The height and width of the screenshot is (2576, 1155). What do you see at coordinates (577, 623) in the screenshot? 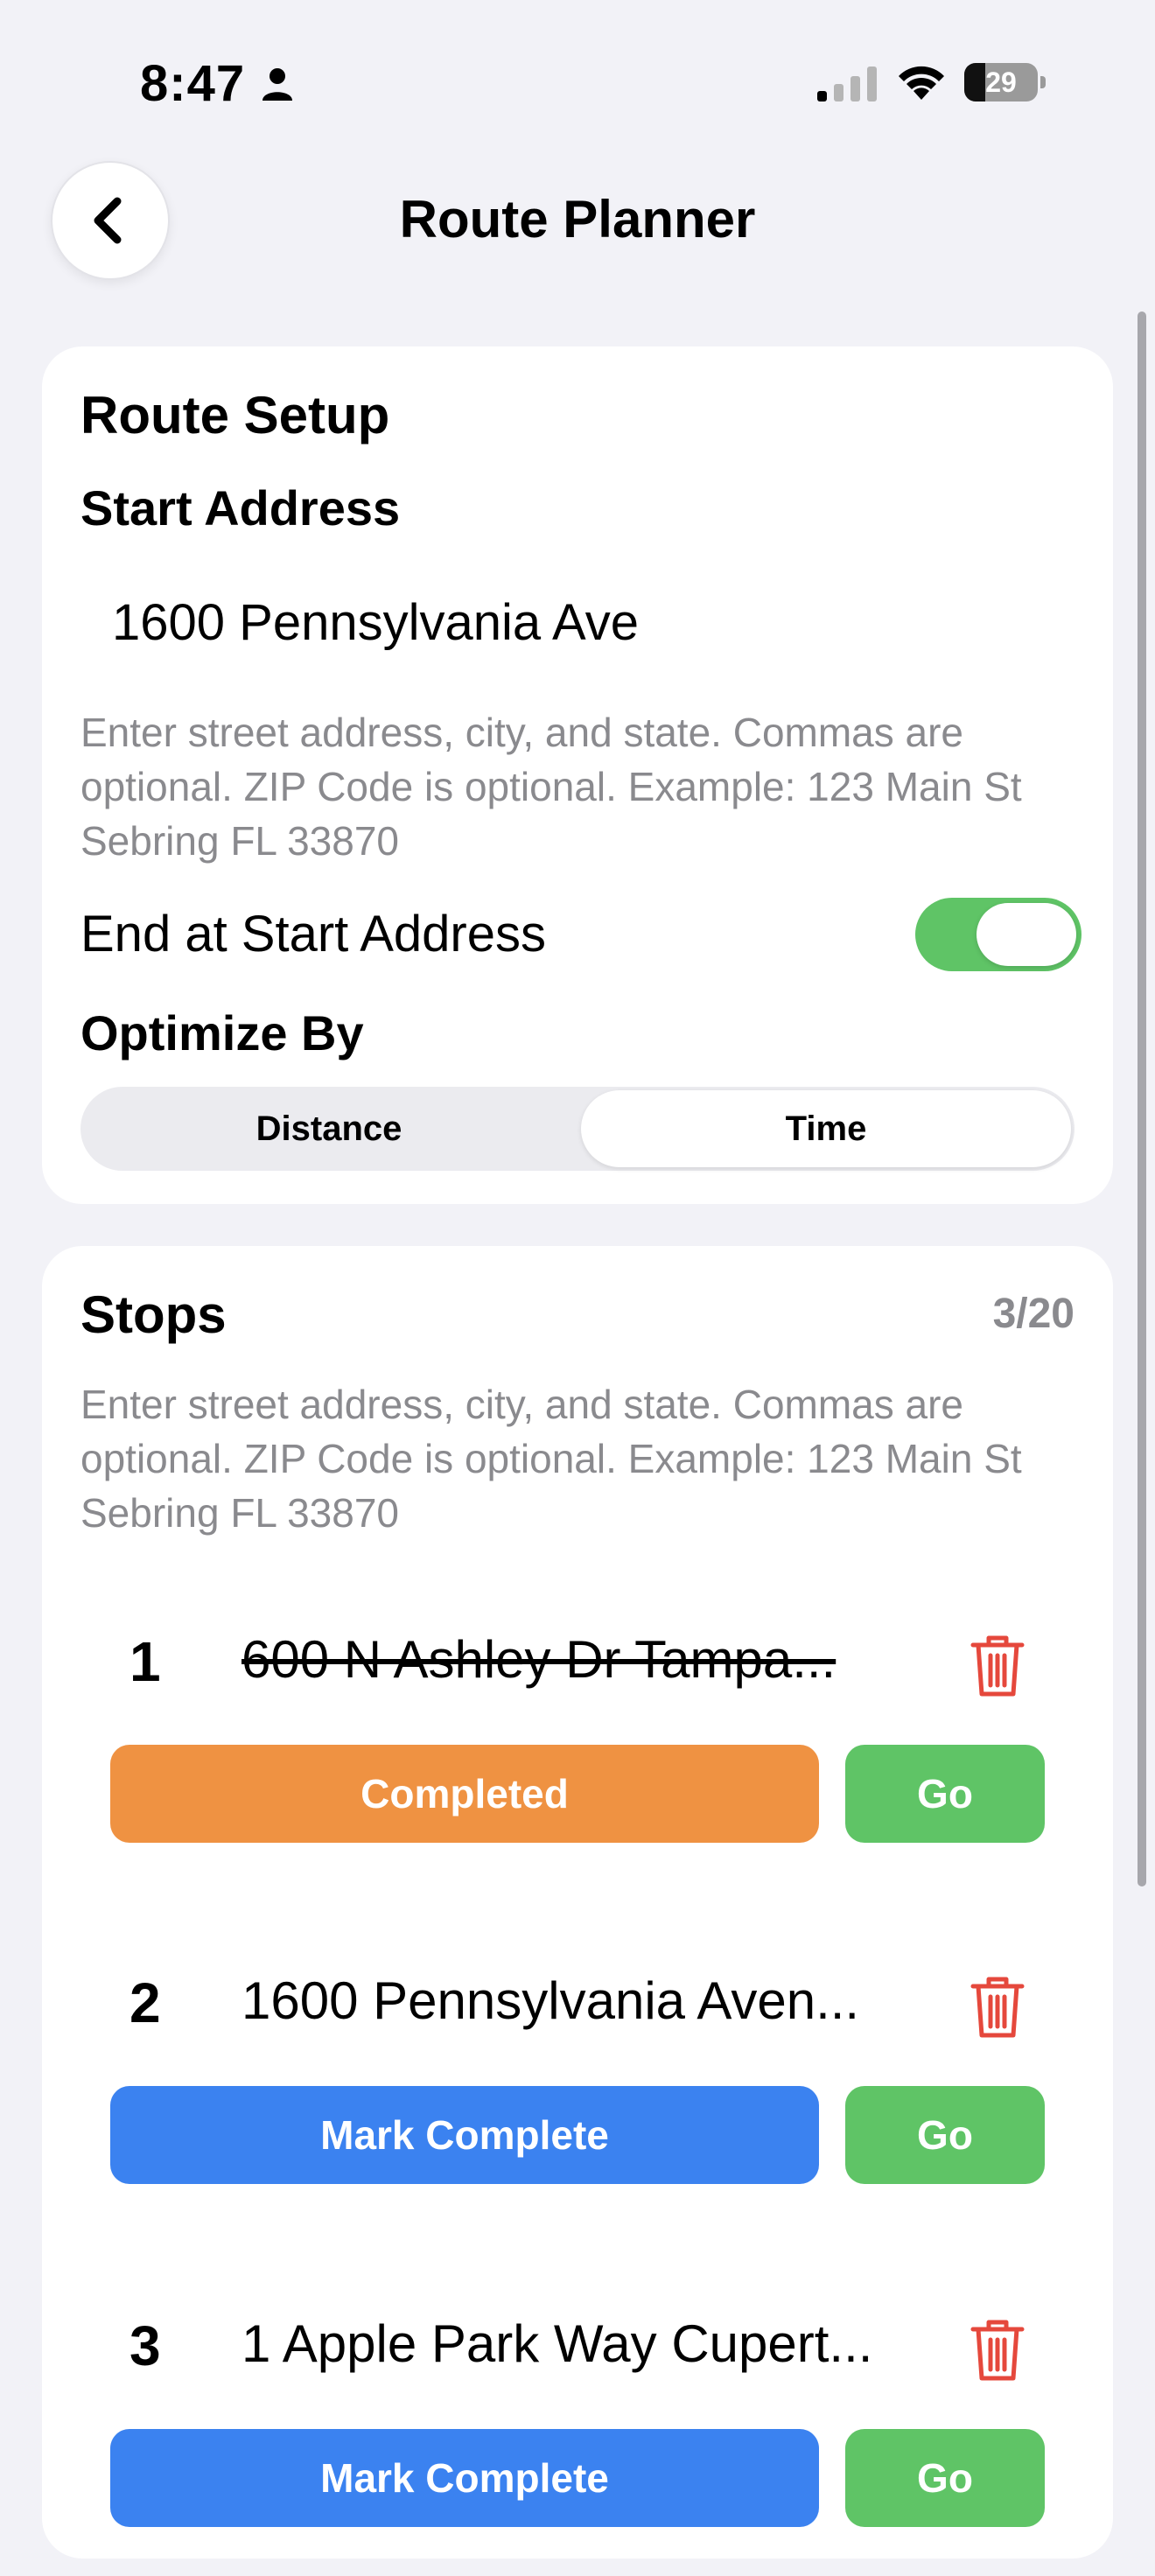
I see `start-address-input` at bounding box center [577, 623].